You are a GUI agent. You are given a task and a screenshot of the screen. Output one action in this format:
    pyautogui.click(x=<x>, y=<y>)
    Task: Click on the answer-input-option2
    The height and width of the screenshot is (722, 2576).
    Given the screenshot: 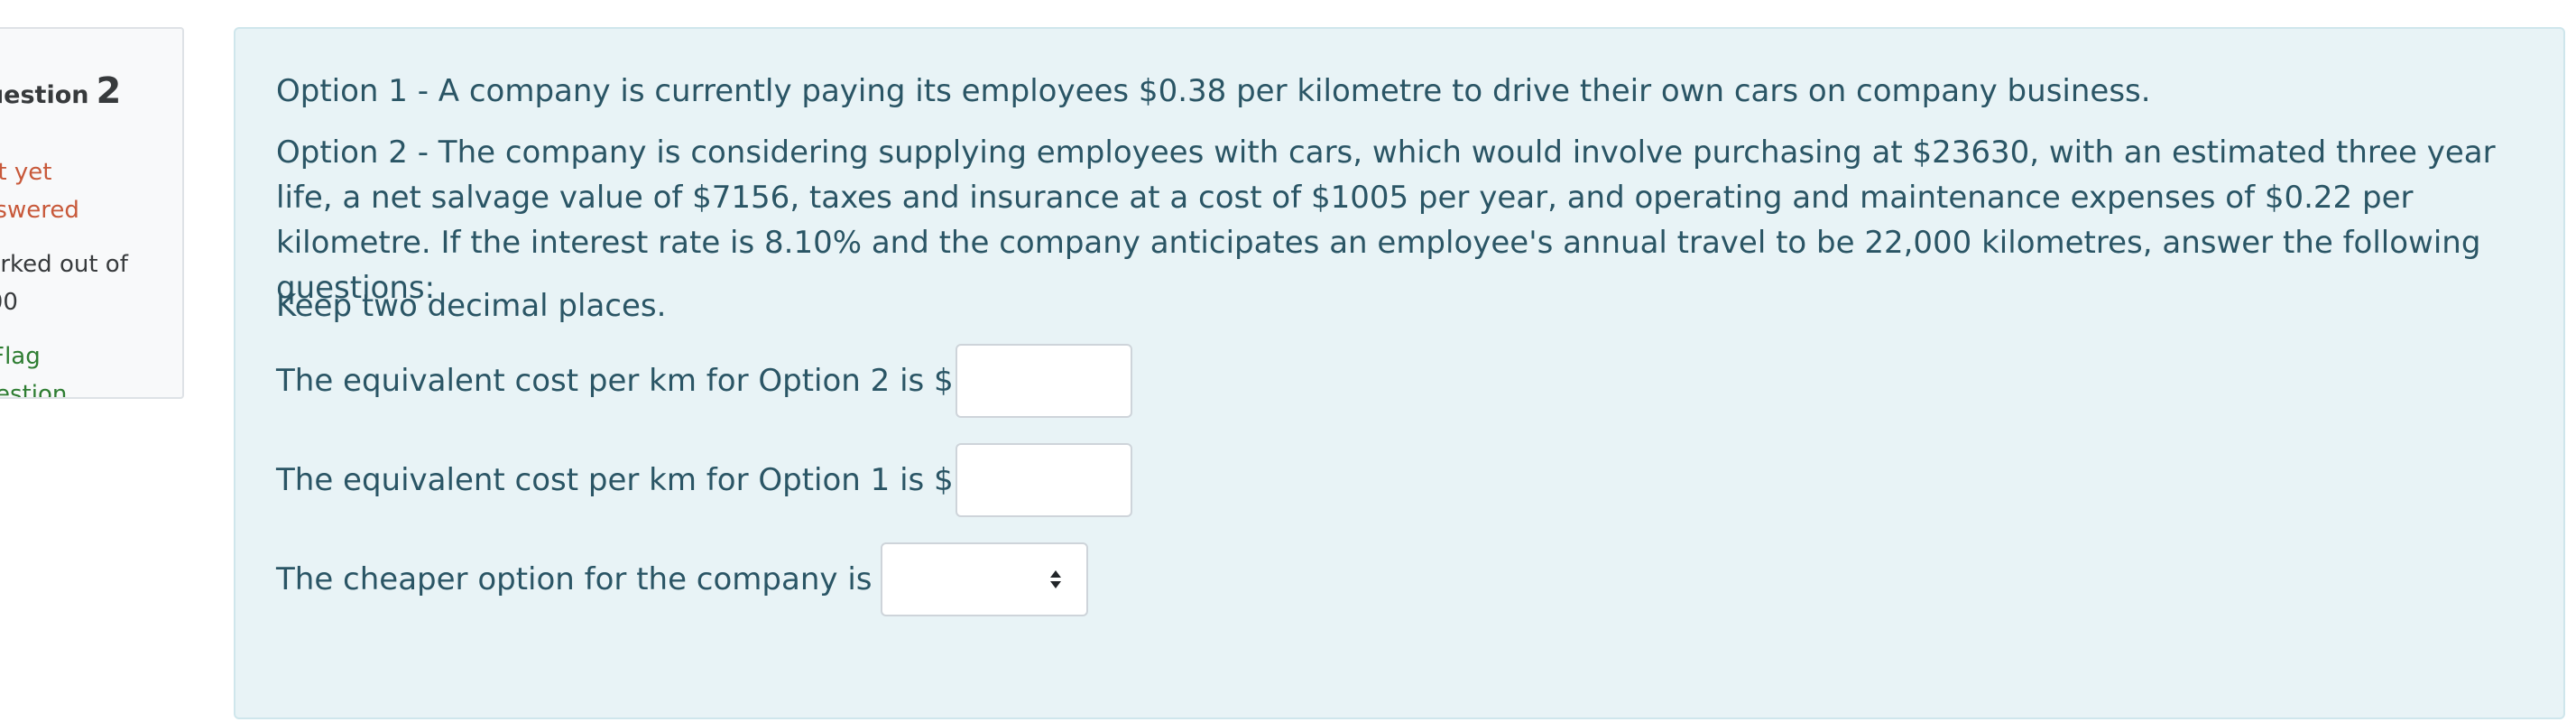 What is the action you would take?
    pyautogui.click(x=1043, y=381)
    